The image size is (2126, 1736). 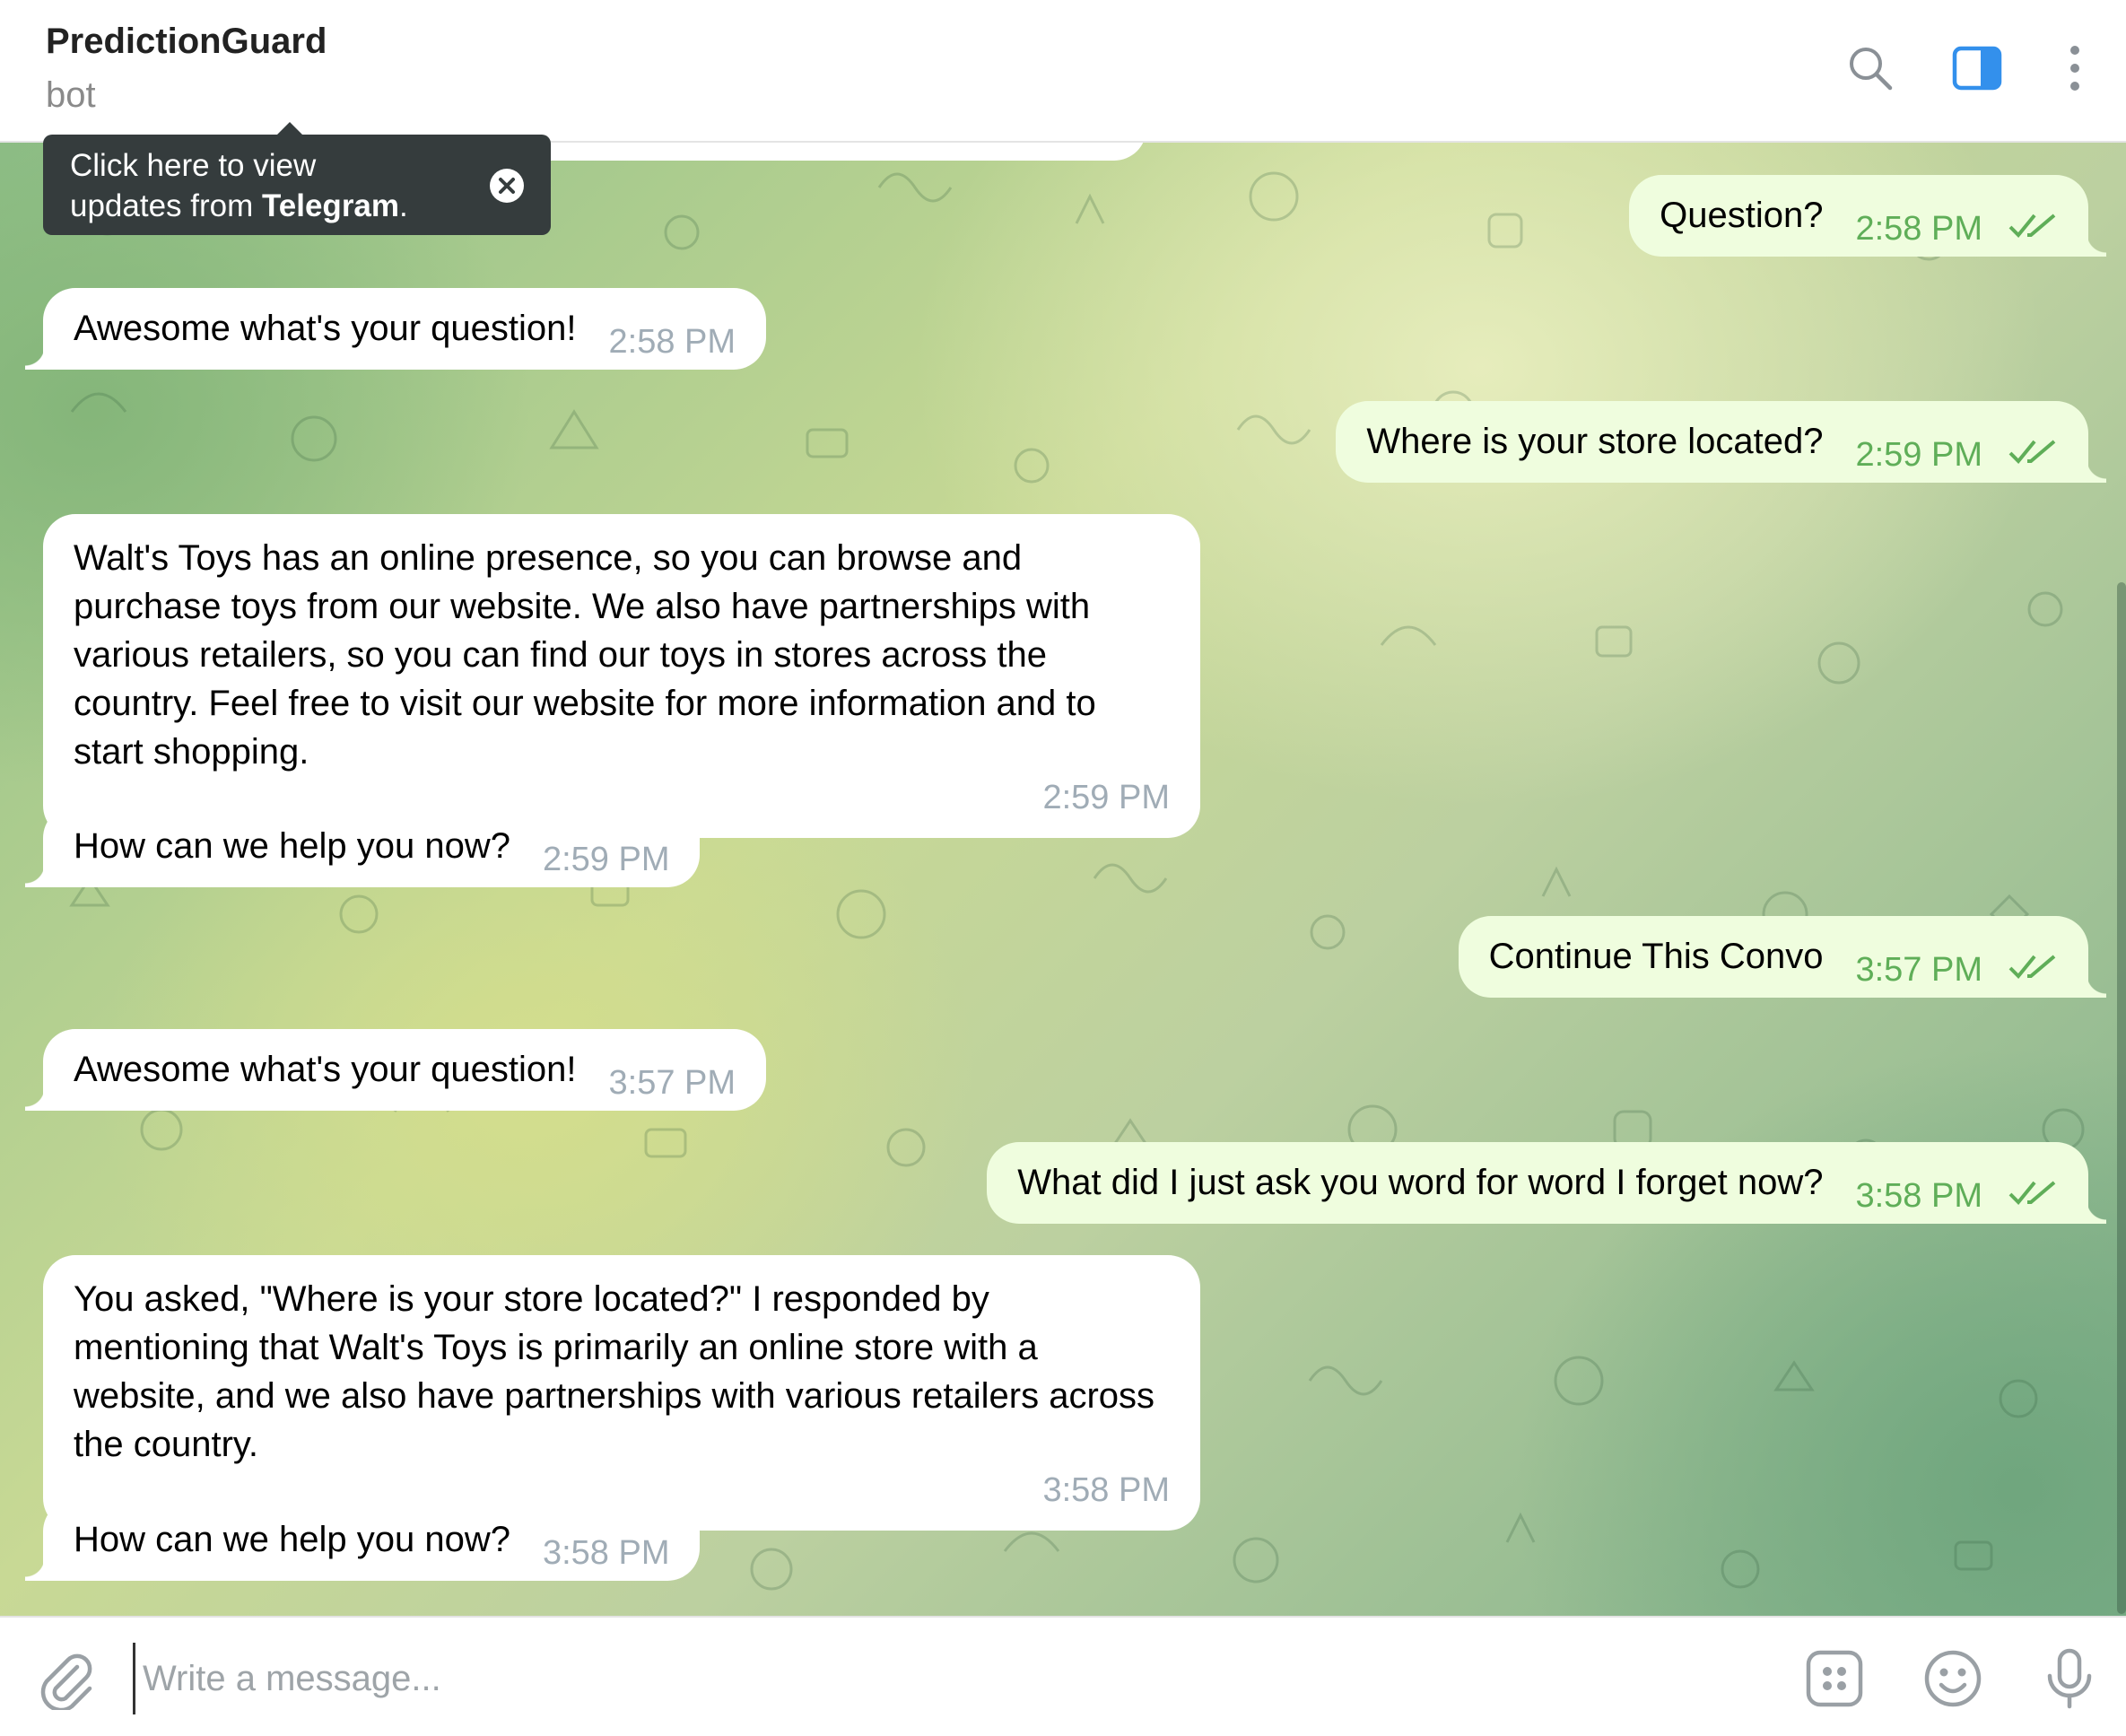 I want to click on message-composer, so click(x=1063, y=1676).